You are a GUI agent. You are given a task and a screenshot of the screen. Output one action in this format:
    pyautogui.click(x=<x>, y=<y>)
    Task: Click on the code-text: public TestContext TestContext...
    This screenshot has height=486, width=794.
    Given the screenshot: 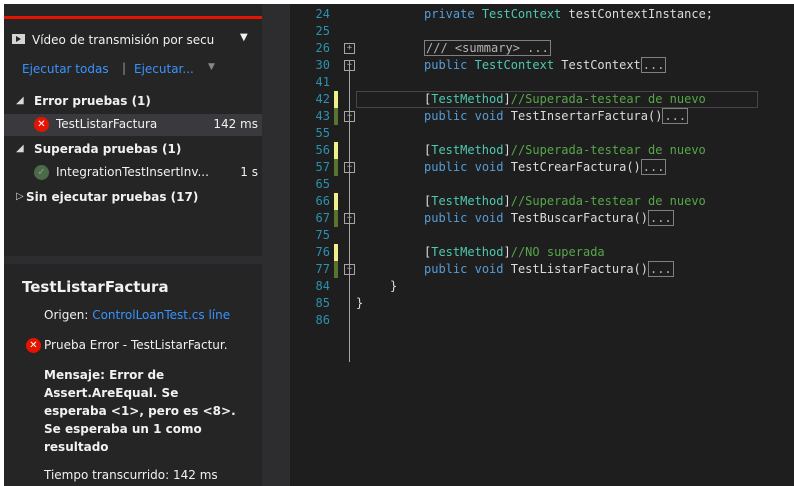 What is the action you would take?
    pyautogui.click(x=545, y=65)
    